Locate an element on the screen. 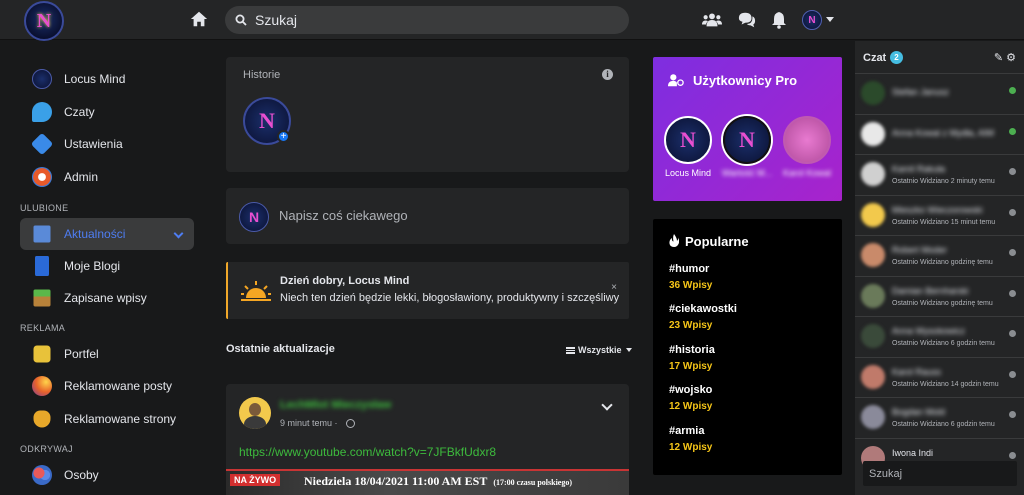 The height and width of the screenshot is (495, 1024). pro-user-name: Locus Mind is located at coordinates (688, 173).